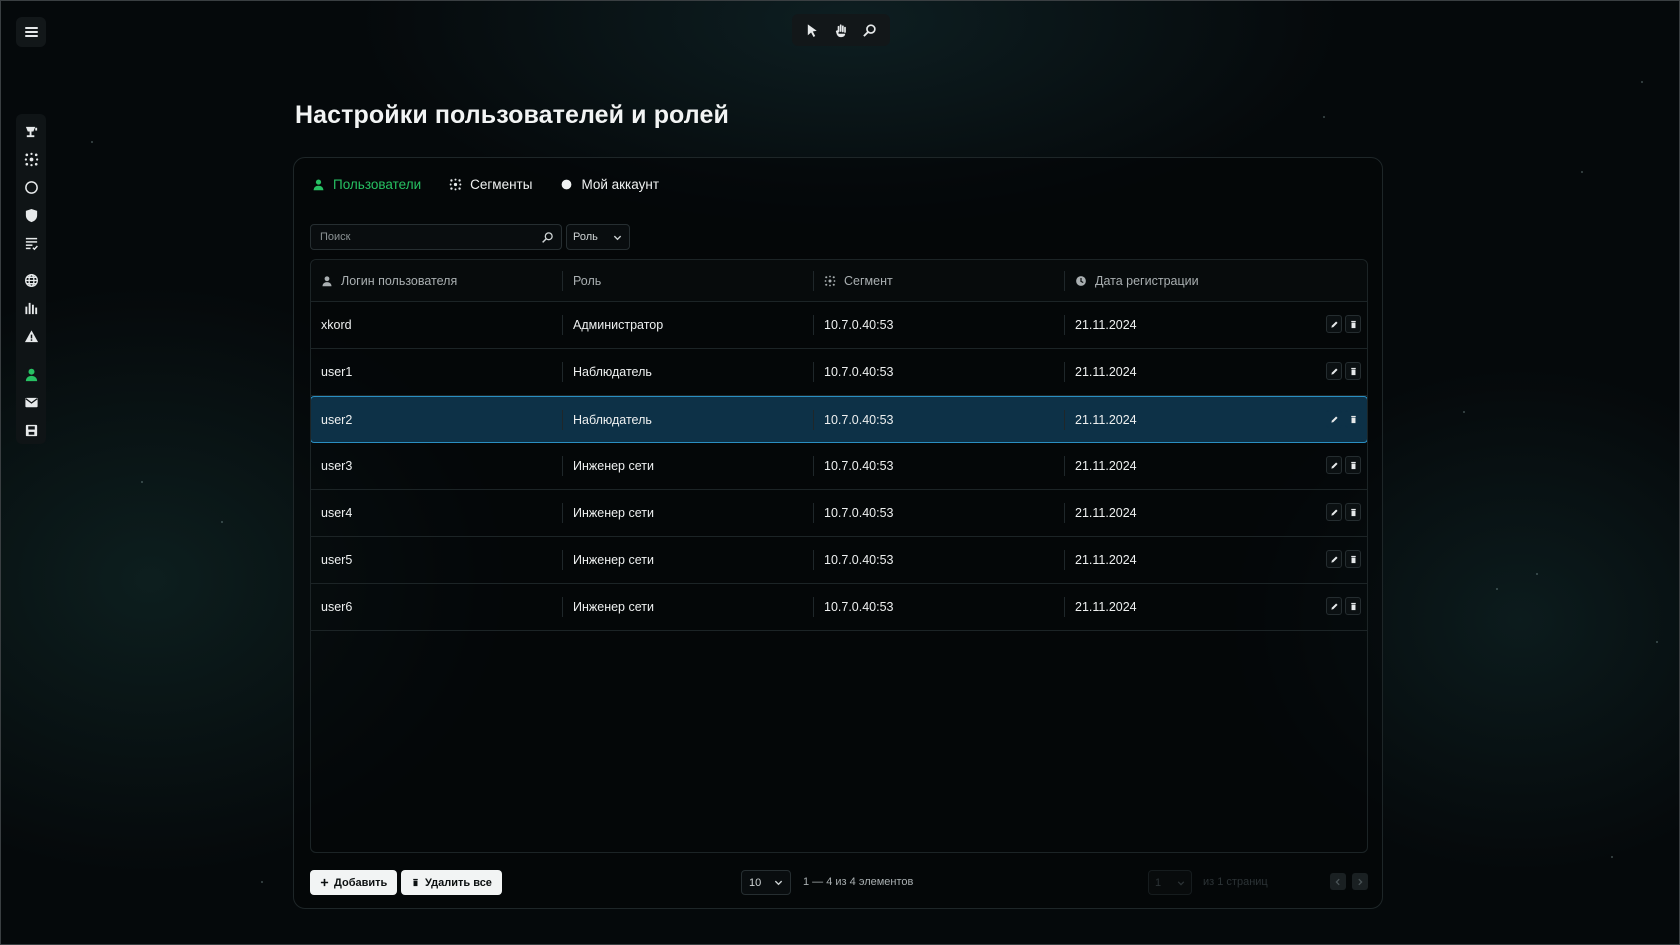  What do you see at coordinates (31, 337) in the screenshot?
I see `sidebar-item-alerts` at bounding box center [31, 337].